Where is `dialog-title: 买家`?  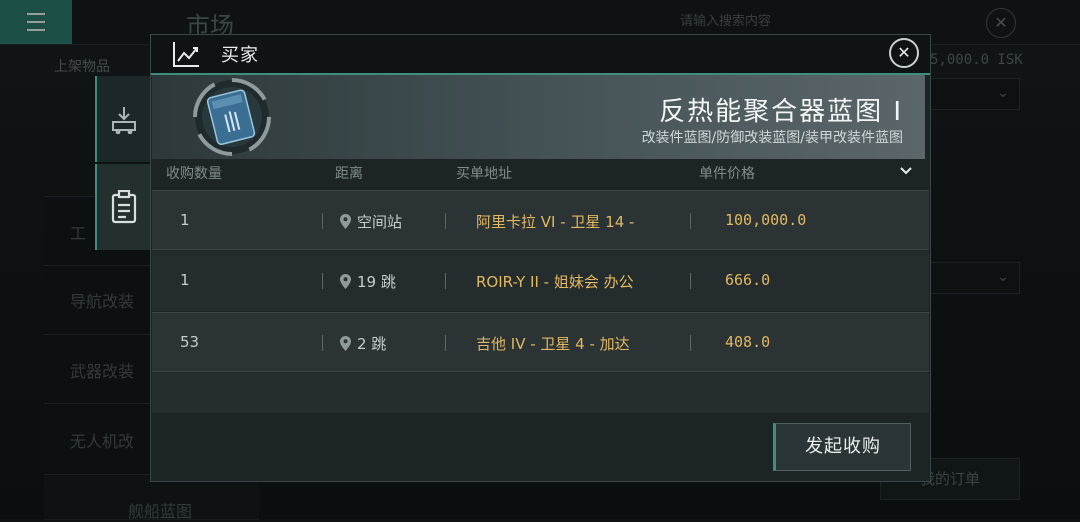
dialog-title: 买家 is located at coordinates (240, 55).